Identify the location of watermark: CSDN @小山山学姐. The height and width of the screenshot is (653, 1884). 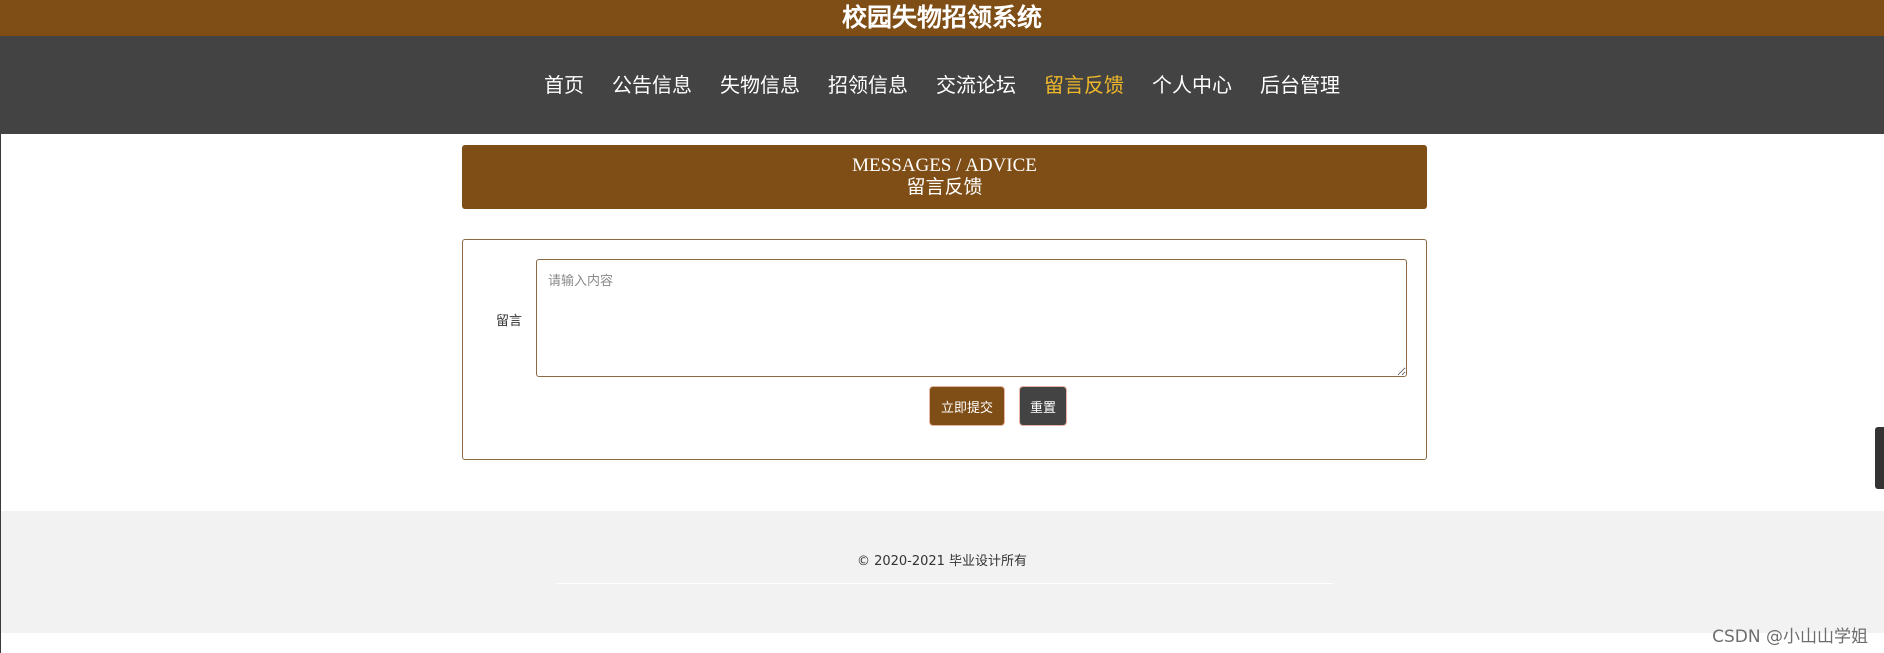
(1790, 637).